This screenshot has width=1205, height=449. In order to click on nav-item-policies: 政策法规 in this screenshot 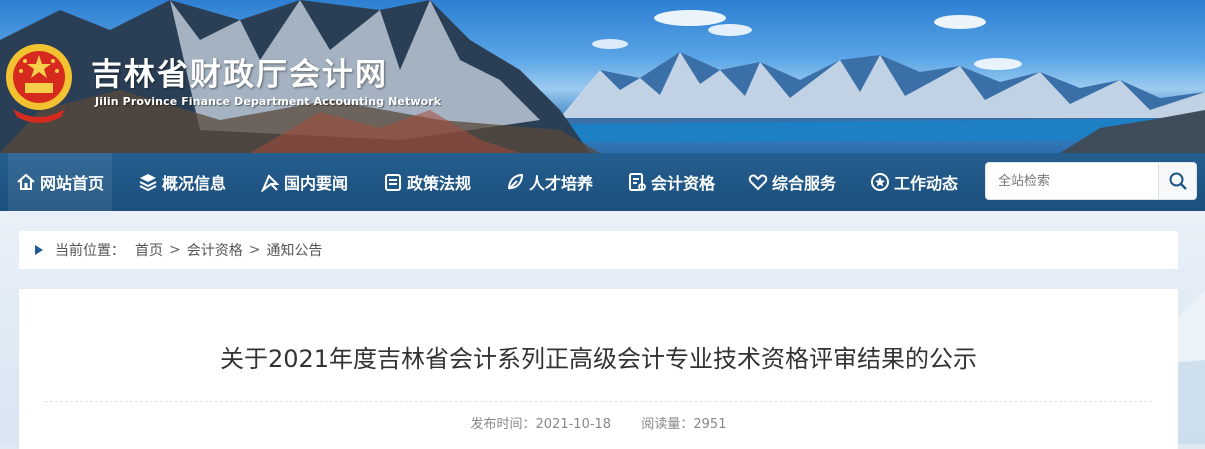, I will do `click(427, 182)`.